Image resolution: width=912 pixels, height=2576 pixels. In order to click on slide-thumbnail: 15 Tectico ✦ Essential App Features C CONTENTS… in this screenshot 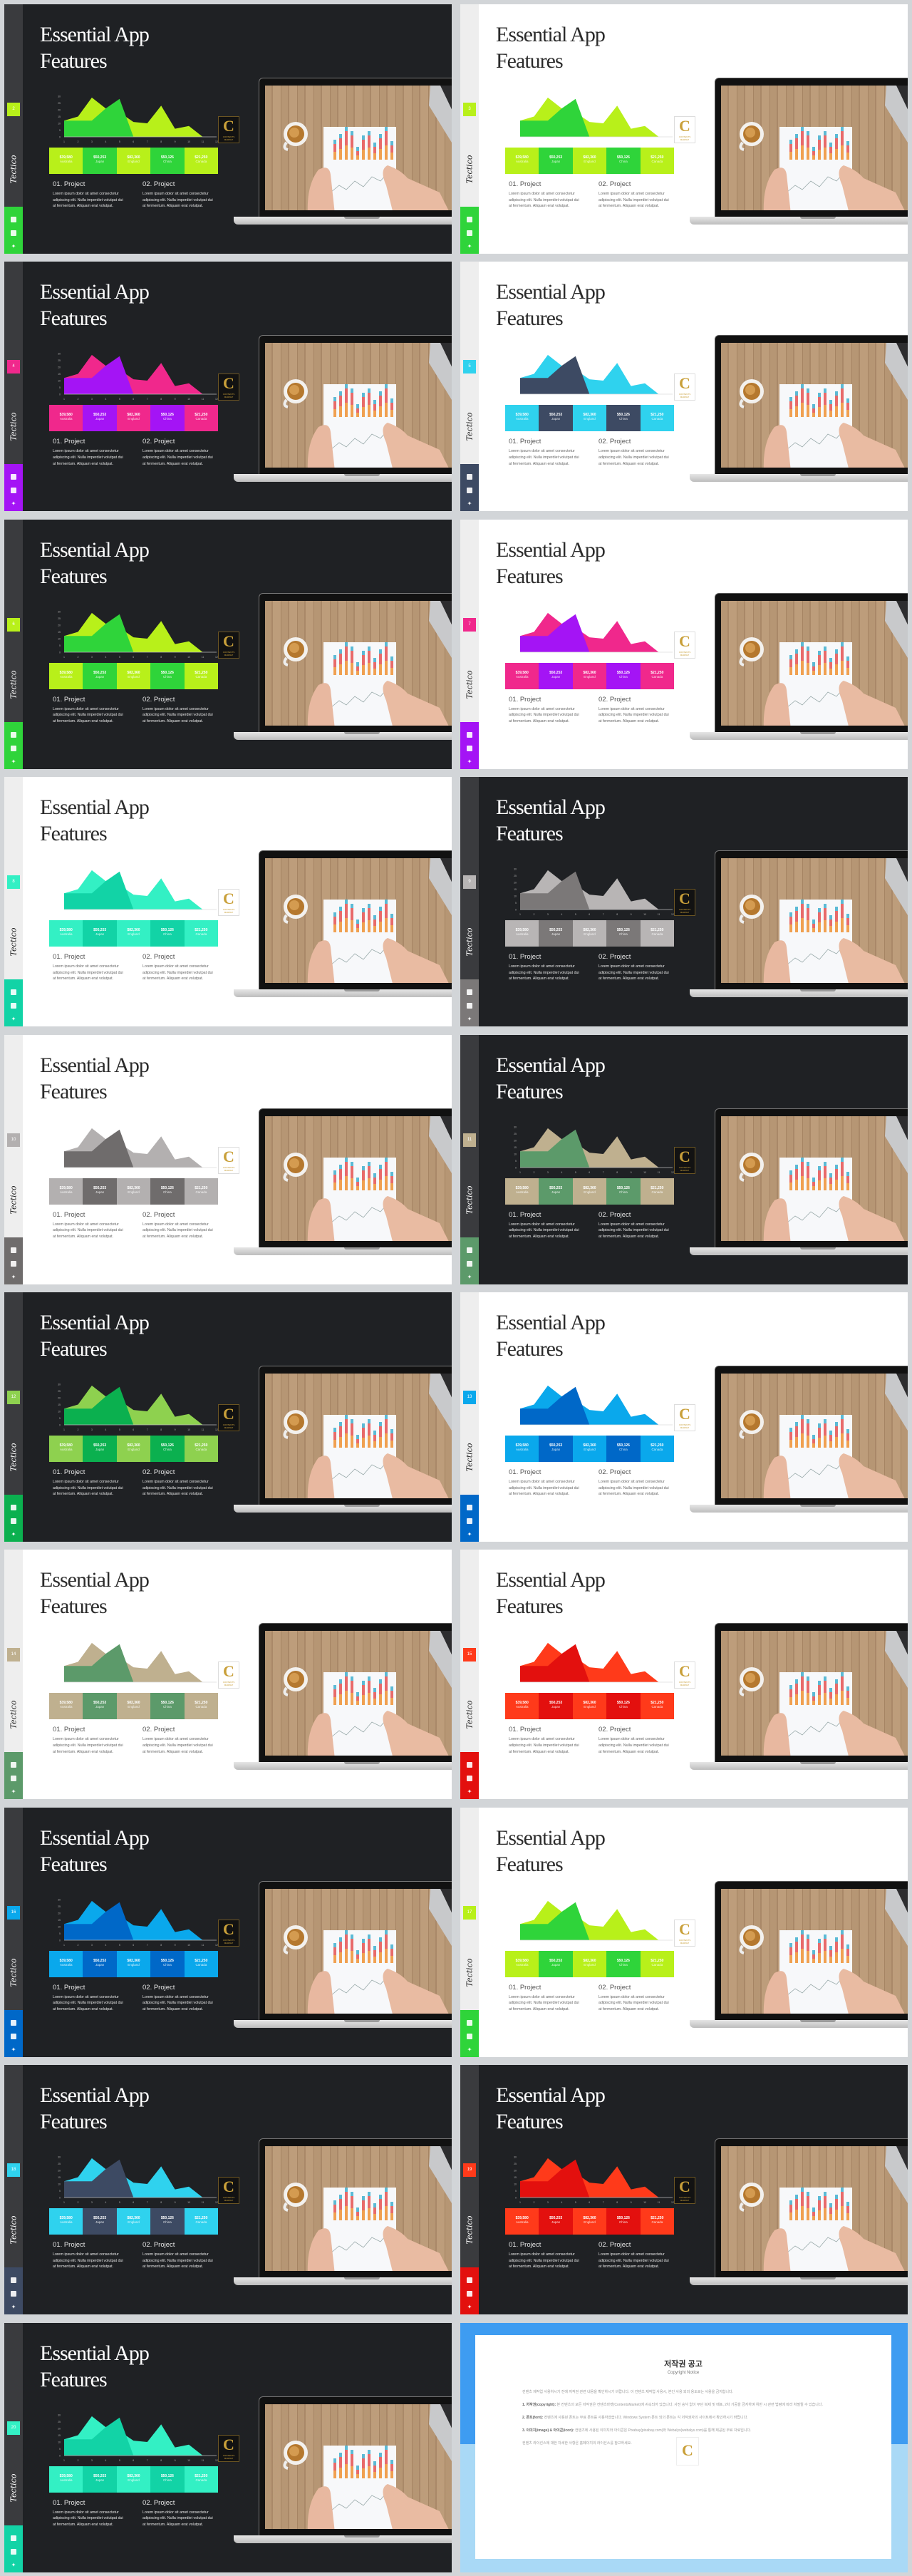, I will do `click(684, 1674)`.